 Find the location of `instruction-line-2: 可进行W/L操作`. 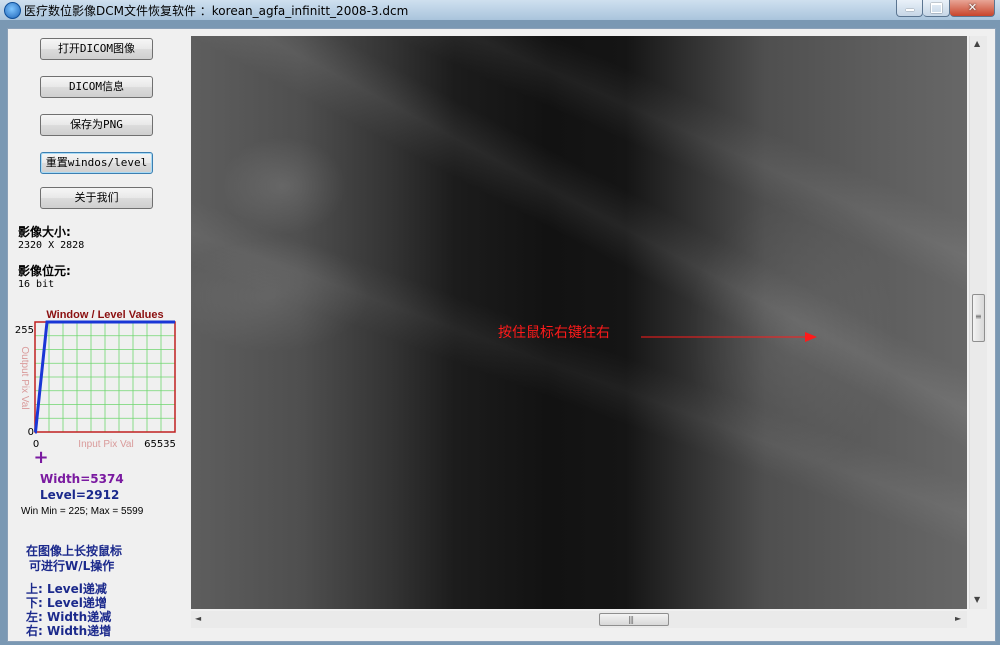

instruction-line-2: 可进行W/L操作 is located at coordinates (72, 566).